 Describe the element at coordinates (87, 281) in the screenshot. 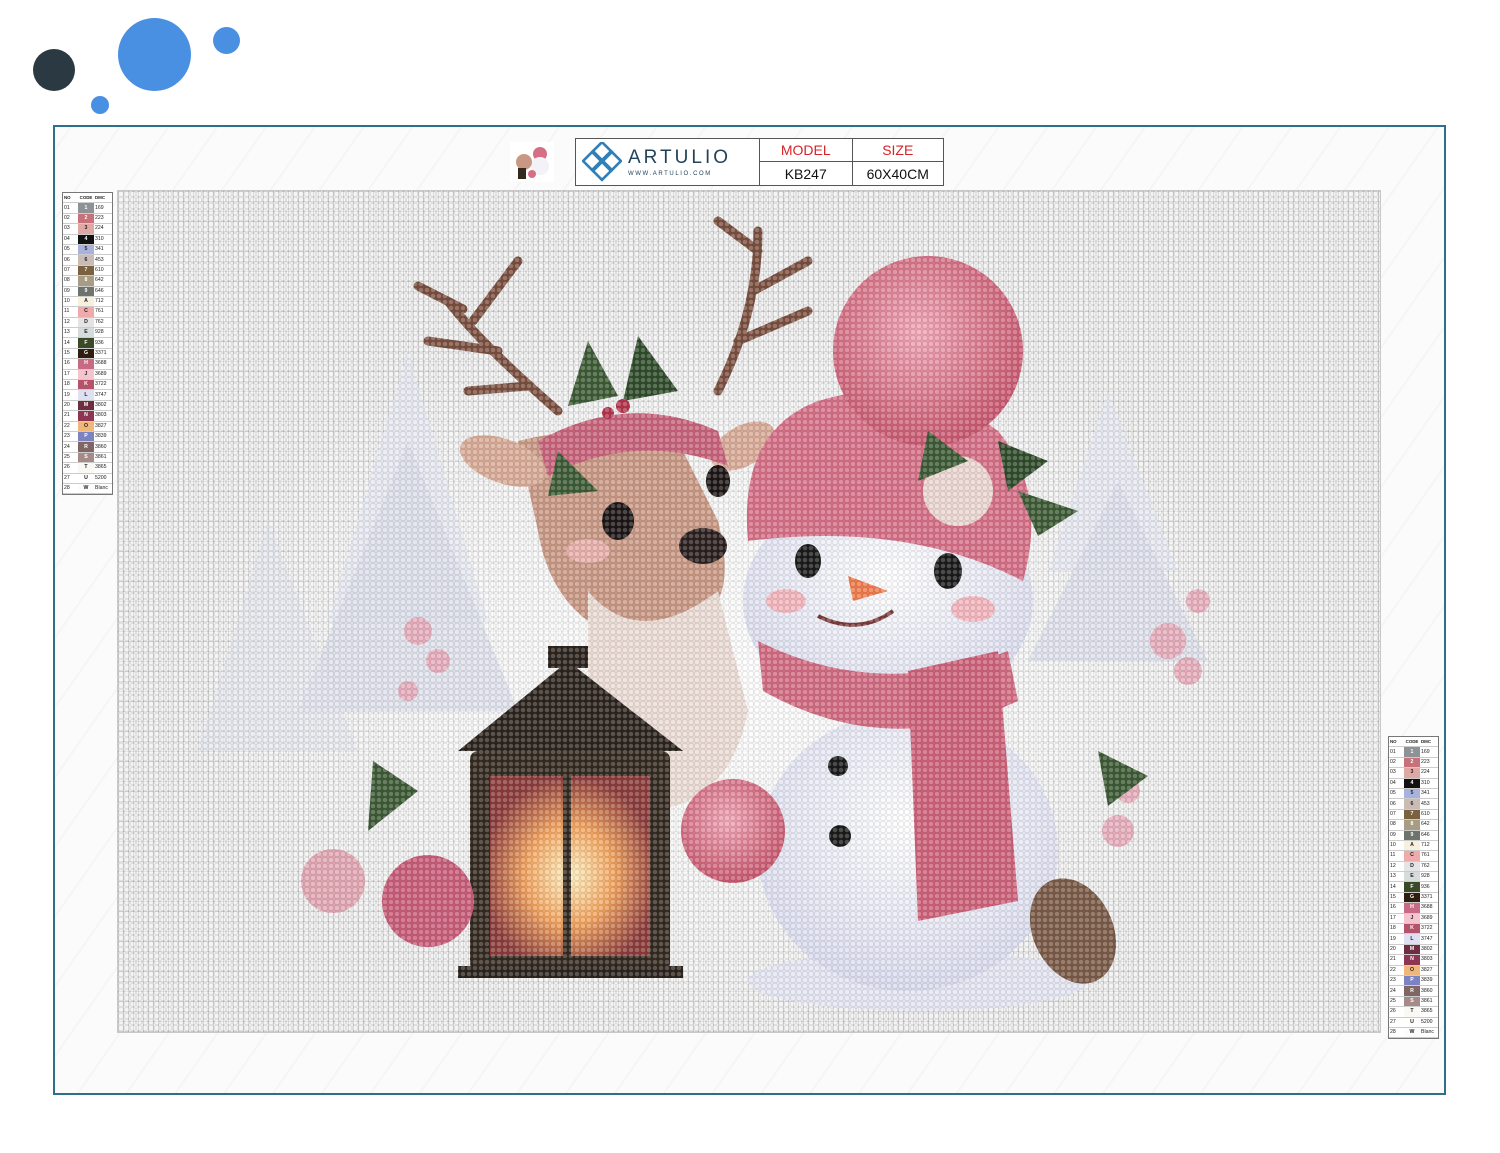

I see `legend-row: 08 8 642` at that location.